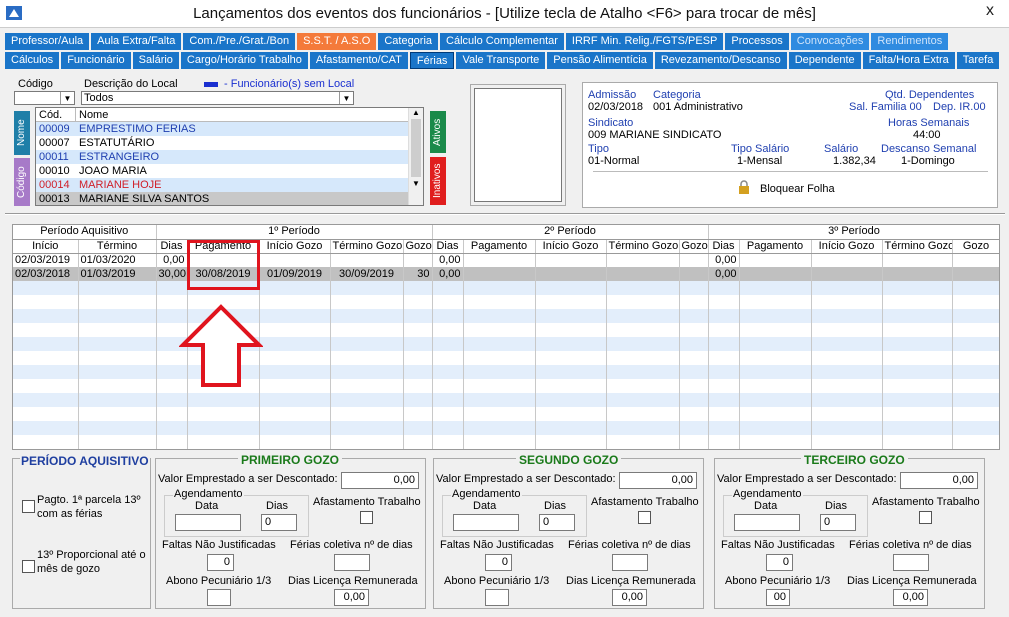  What do you see at coordinates (908, 60) in the screenshot?
I see `tab-falta-hora-extra: Falta/Hora Extra` at bounding box center [908, 60].